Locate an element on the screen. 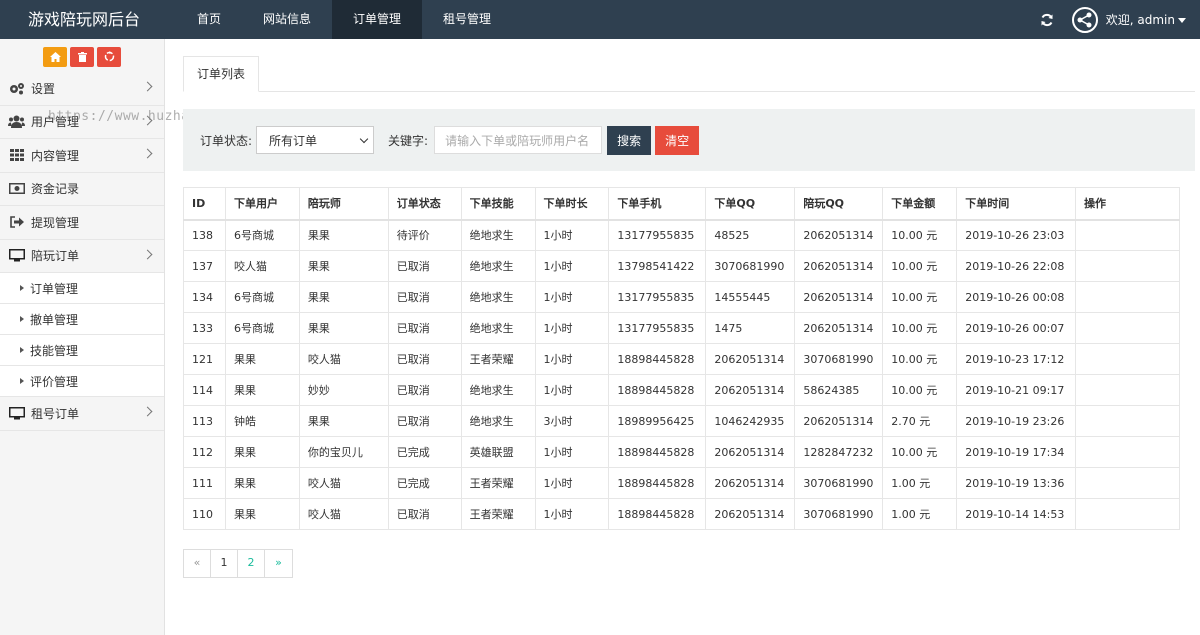  home-button is located at coordinates (55, 56).